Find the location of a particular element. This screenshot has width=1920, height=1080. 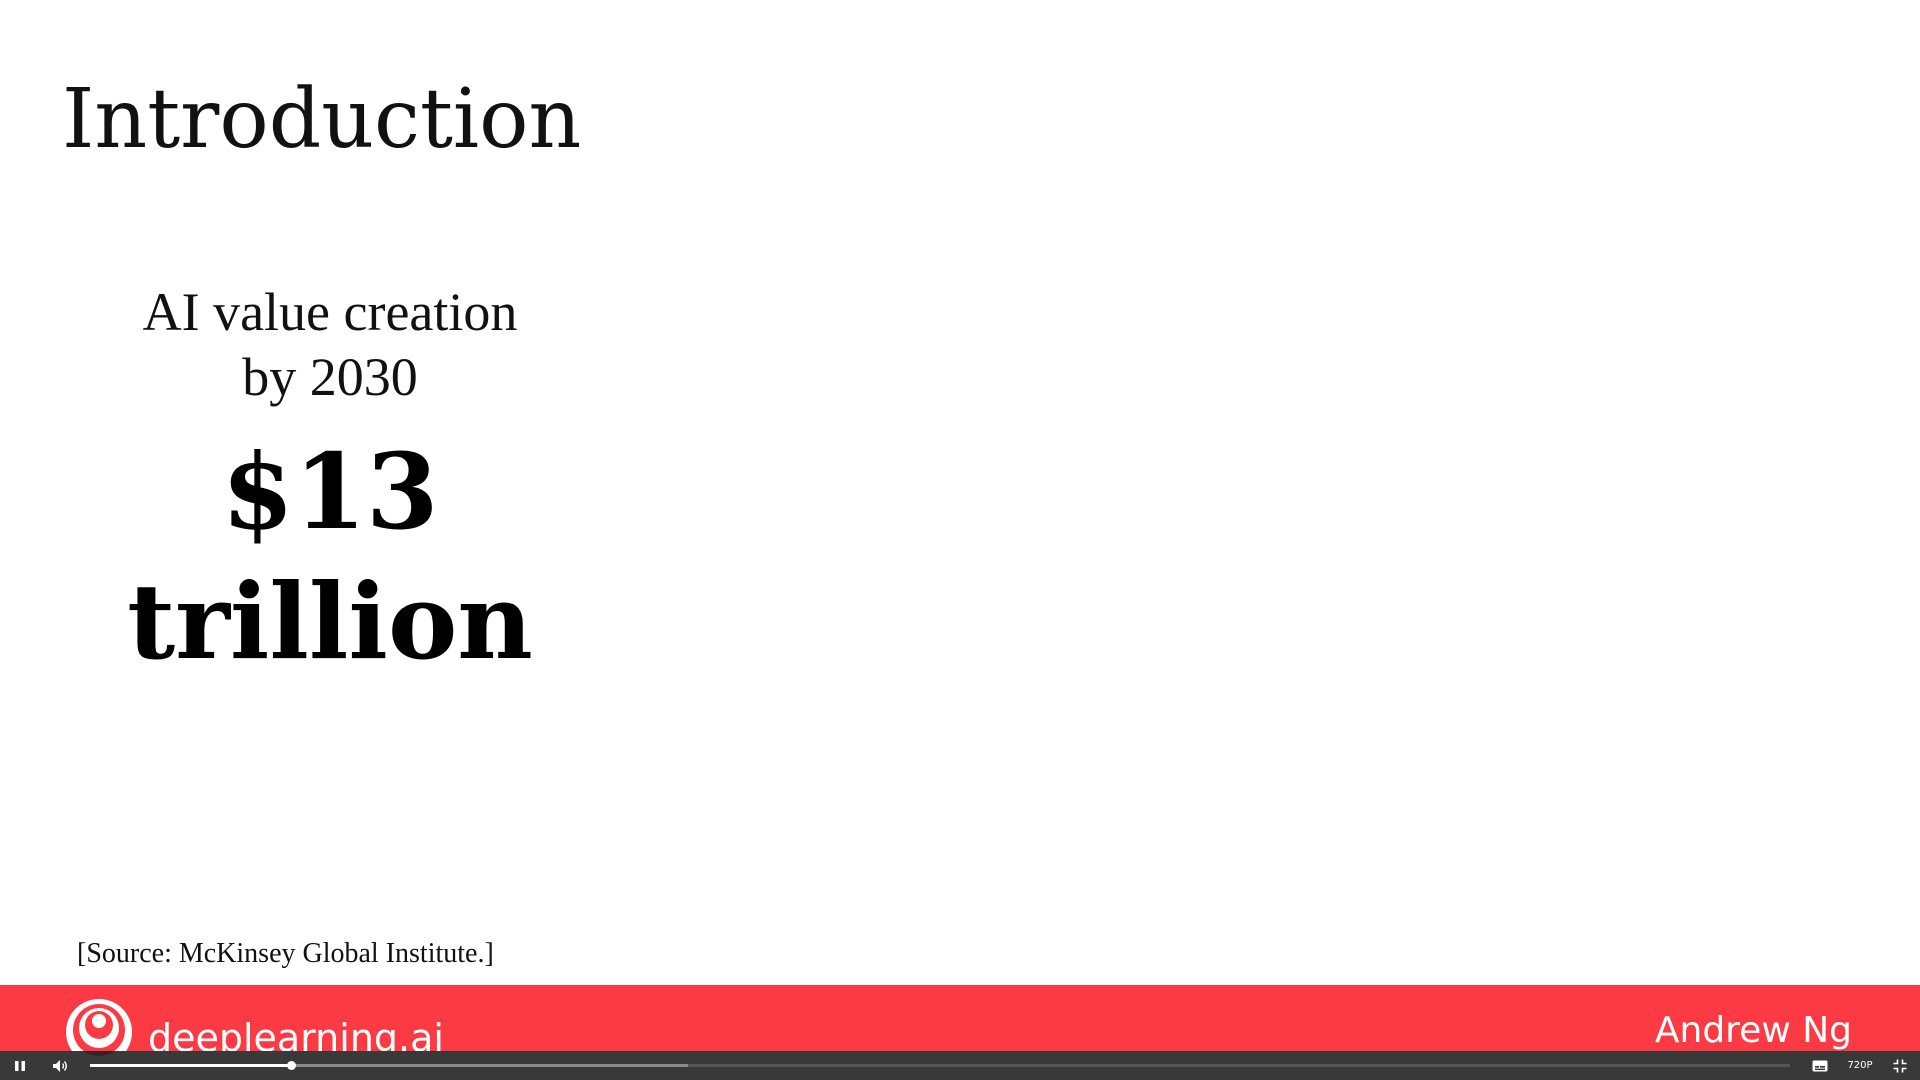

progress-handle is located at coordinates (291, 1065).